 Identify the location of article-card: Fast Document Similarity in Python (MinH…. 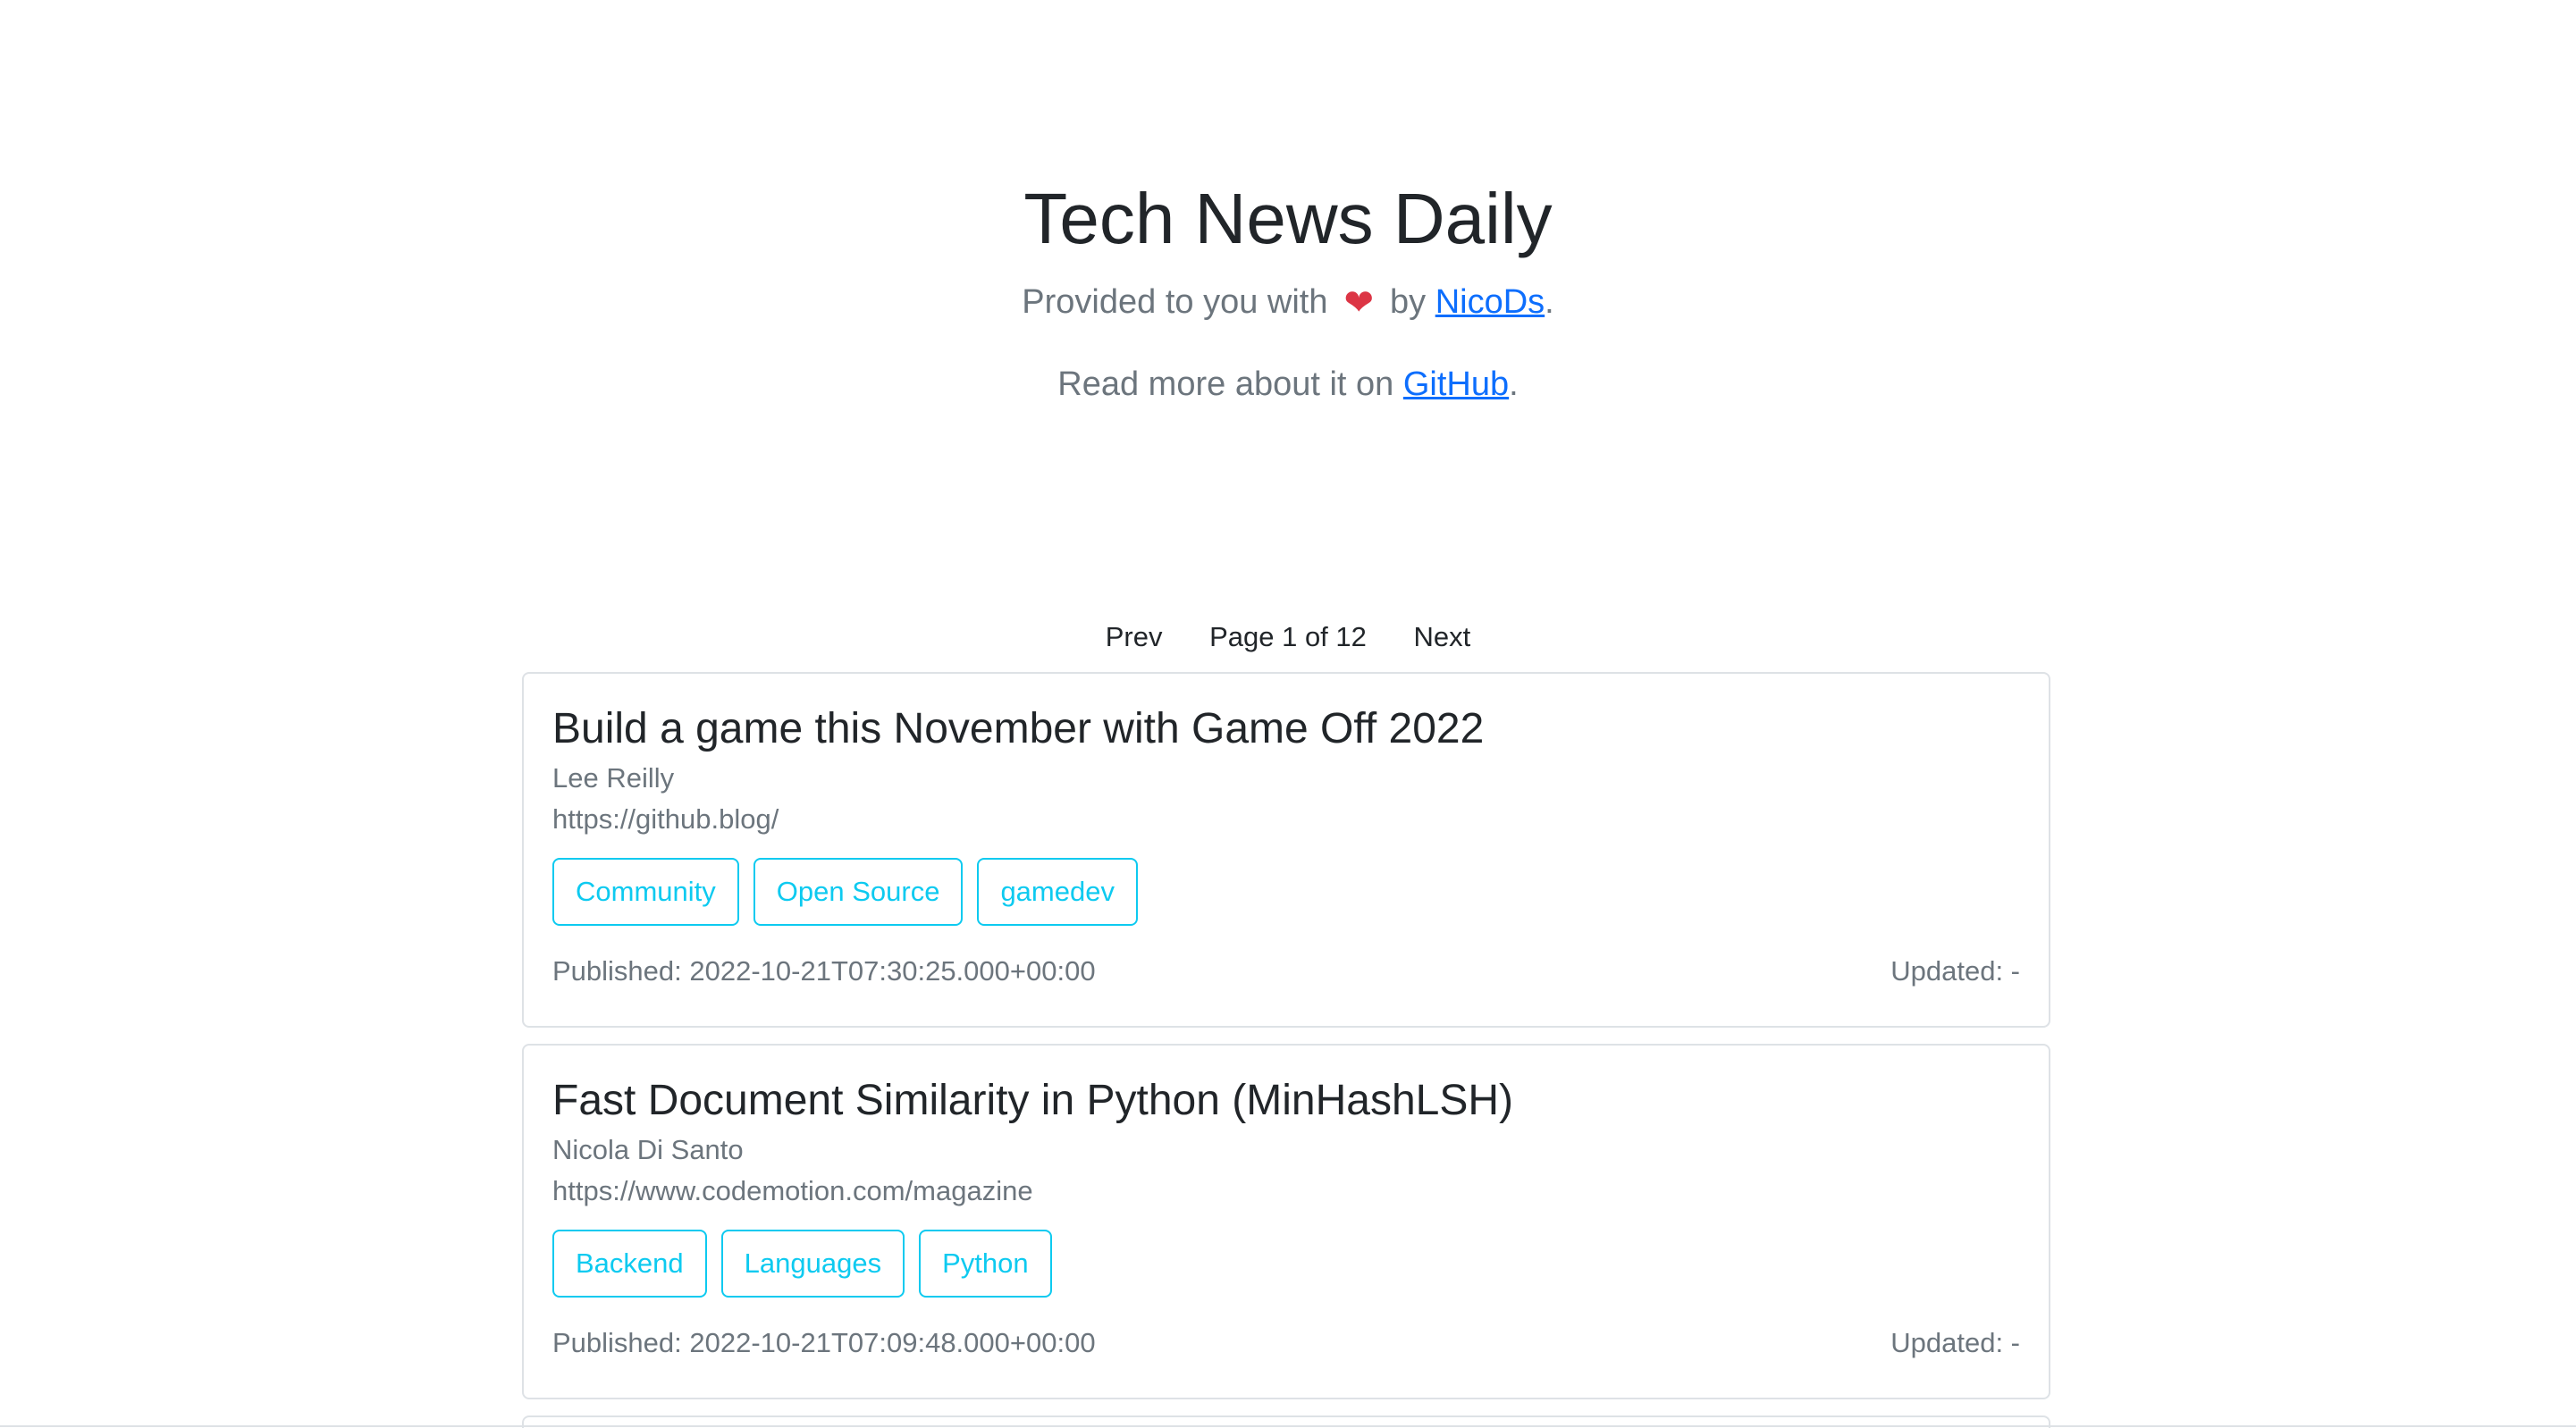
(1286, 1221).